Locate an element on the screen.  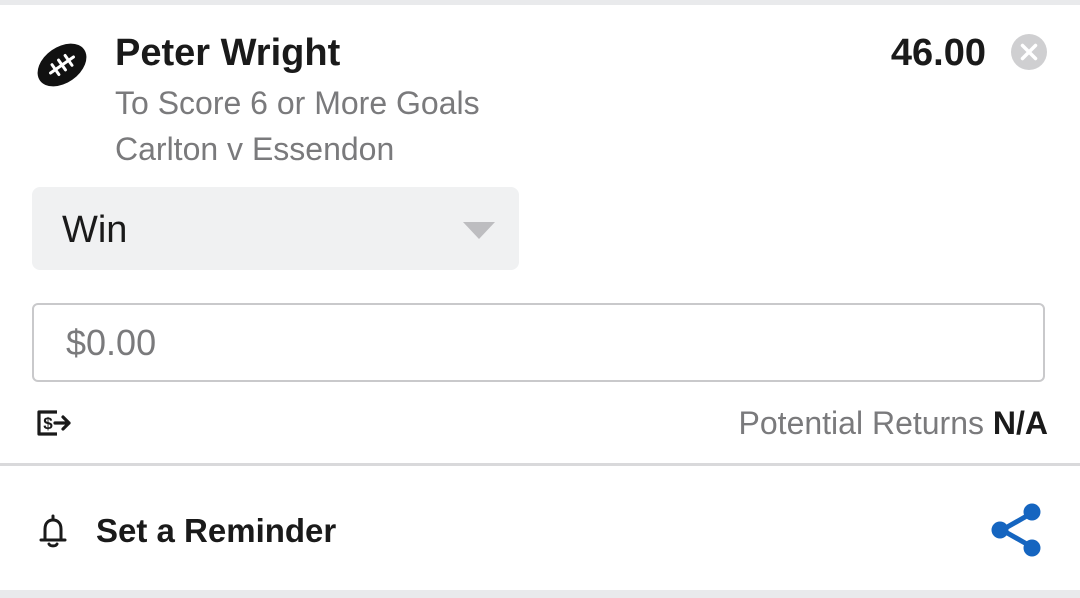
close-icon is located at coordinates (1029, 52).